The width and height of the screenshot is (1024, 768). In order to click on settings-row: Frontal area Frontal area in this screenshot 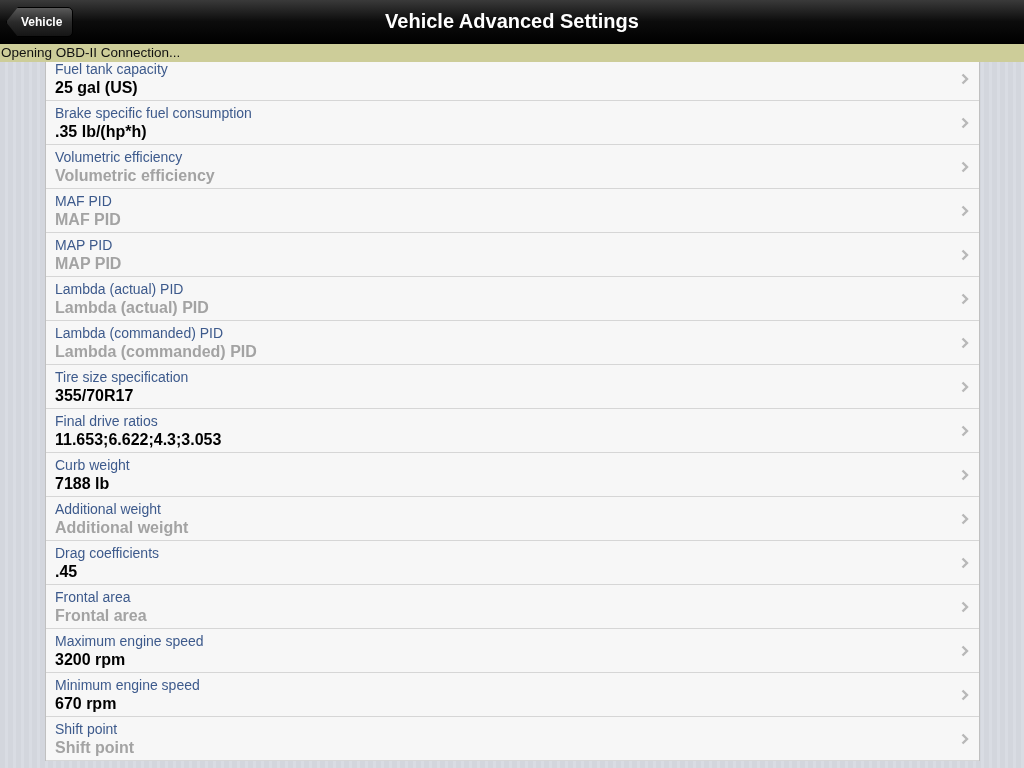, I will do `click(512, 607)`.